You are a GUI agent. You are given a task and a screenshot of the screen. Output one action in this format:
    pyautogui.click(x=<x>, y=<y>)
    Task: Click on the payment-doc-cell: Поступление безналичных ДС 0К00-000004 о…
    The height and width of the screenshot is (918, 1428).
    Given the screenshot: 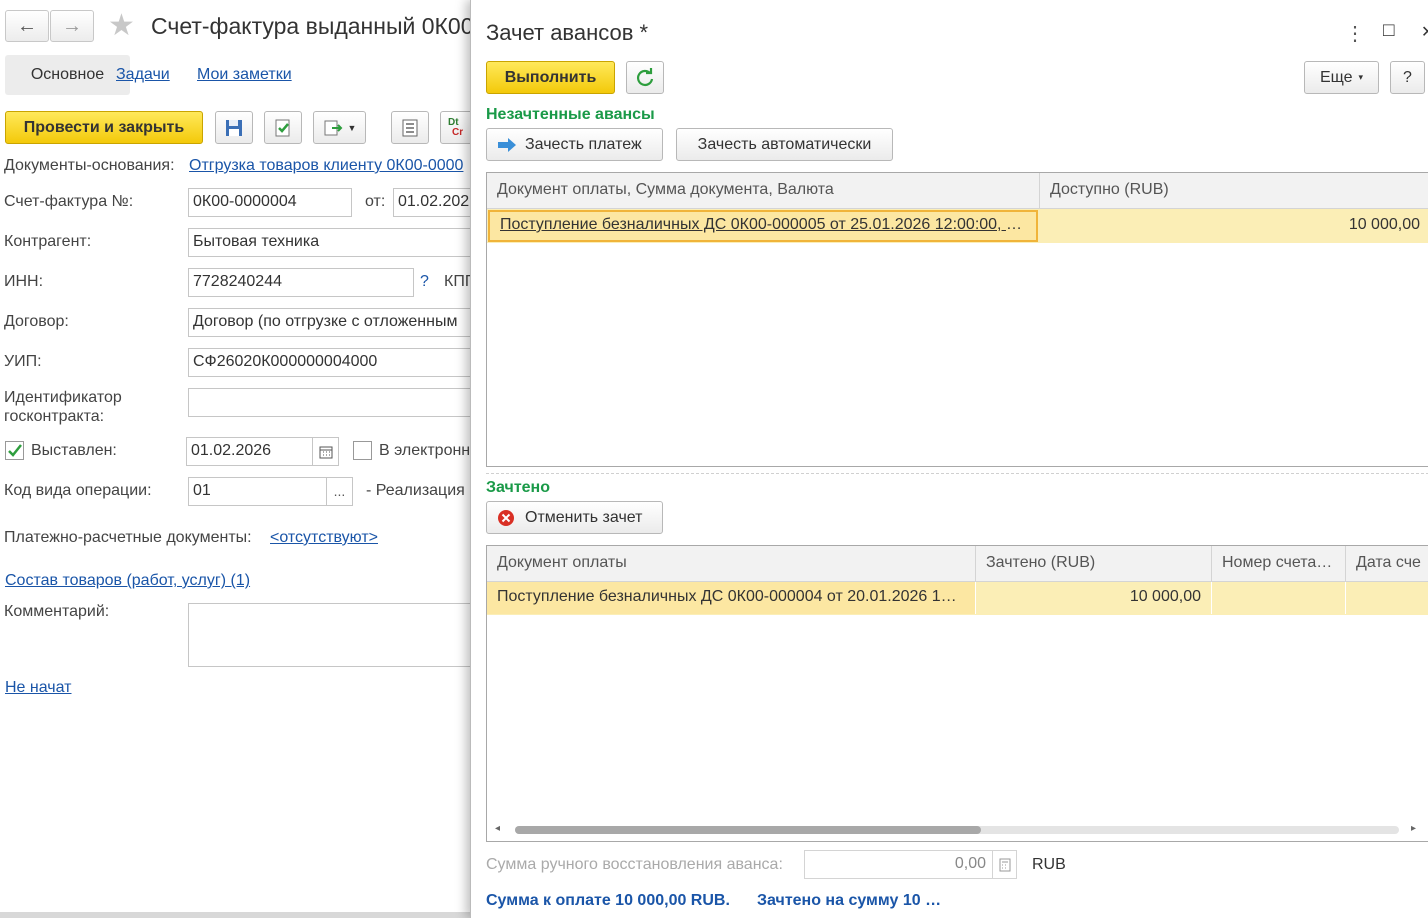 What is the action you would take?
    pyautogui.click(x=731, y=598)
    